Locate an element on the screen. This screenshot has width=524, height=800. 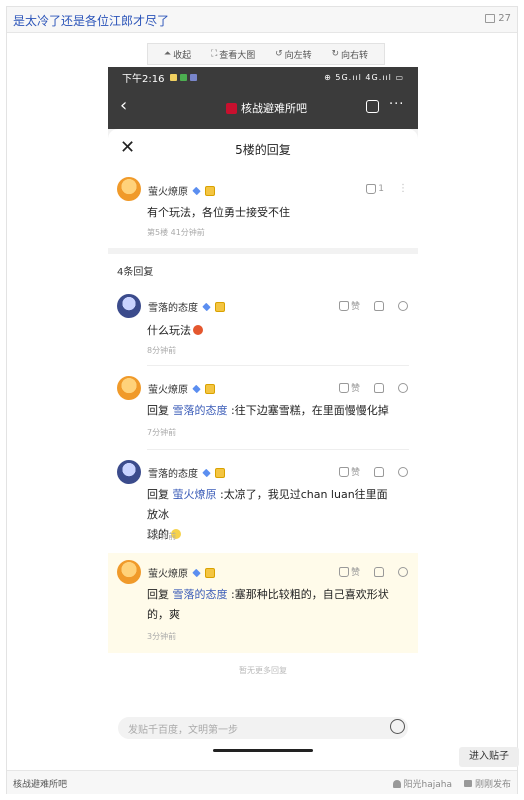
reply-count-label: 4条回复 is located at coordinates (135, 272).